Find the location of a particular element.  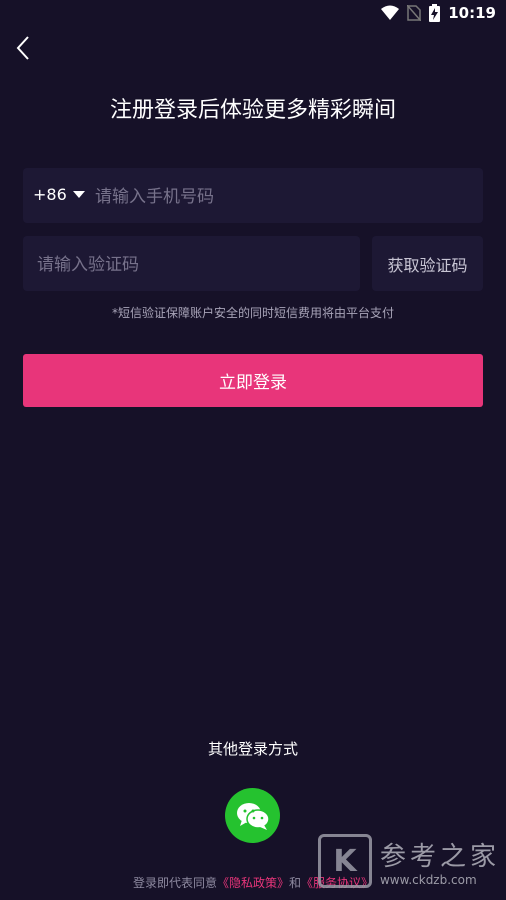

code-field is located at coordinates (191, 263).